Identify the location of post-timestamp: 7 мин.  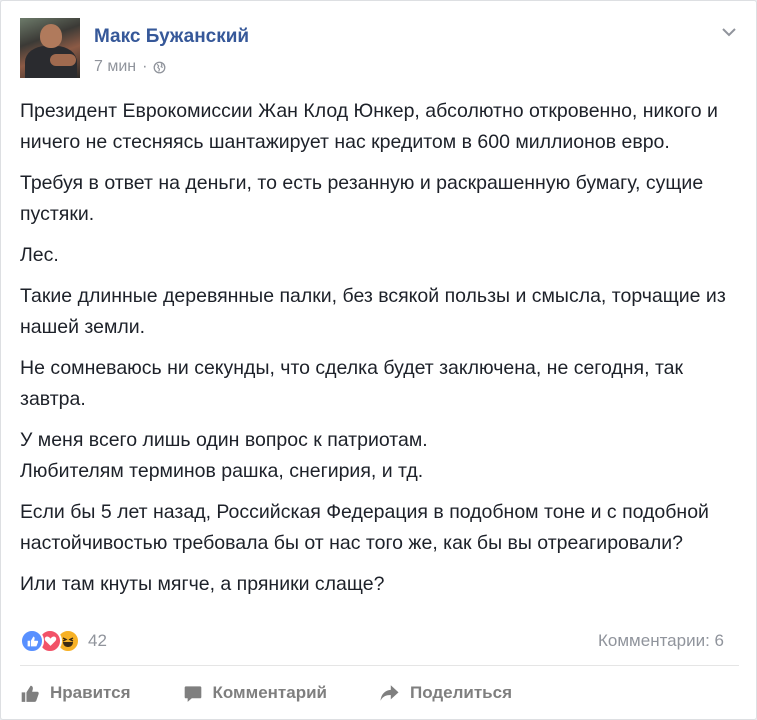
(115, 67).